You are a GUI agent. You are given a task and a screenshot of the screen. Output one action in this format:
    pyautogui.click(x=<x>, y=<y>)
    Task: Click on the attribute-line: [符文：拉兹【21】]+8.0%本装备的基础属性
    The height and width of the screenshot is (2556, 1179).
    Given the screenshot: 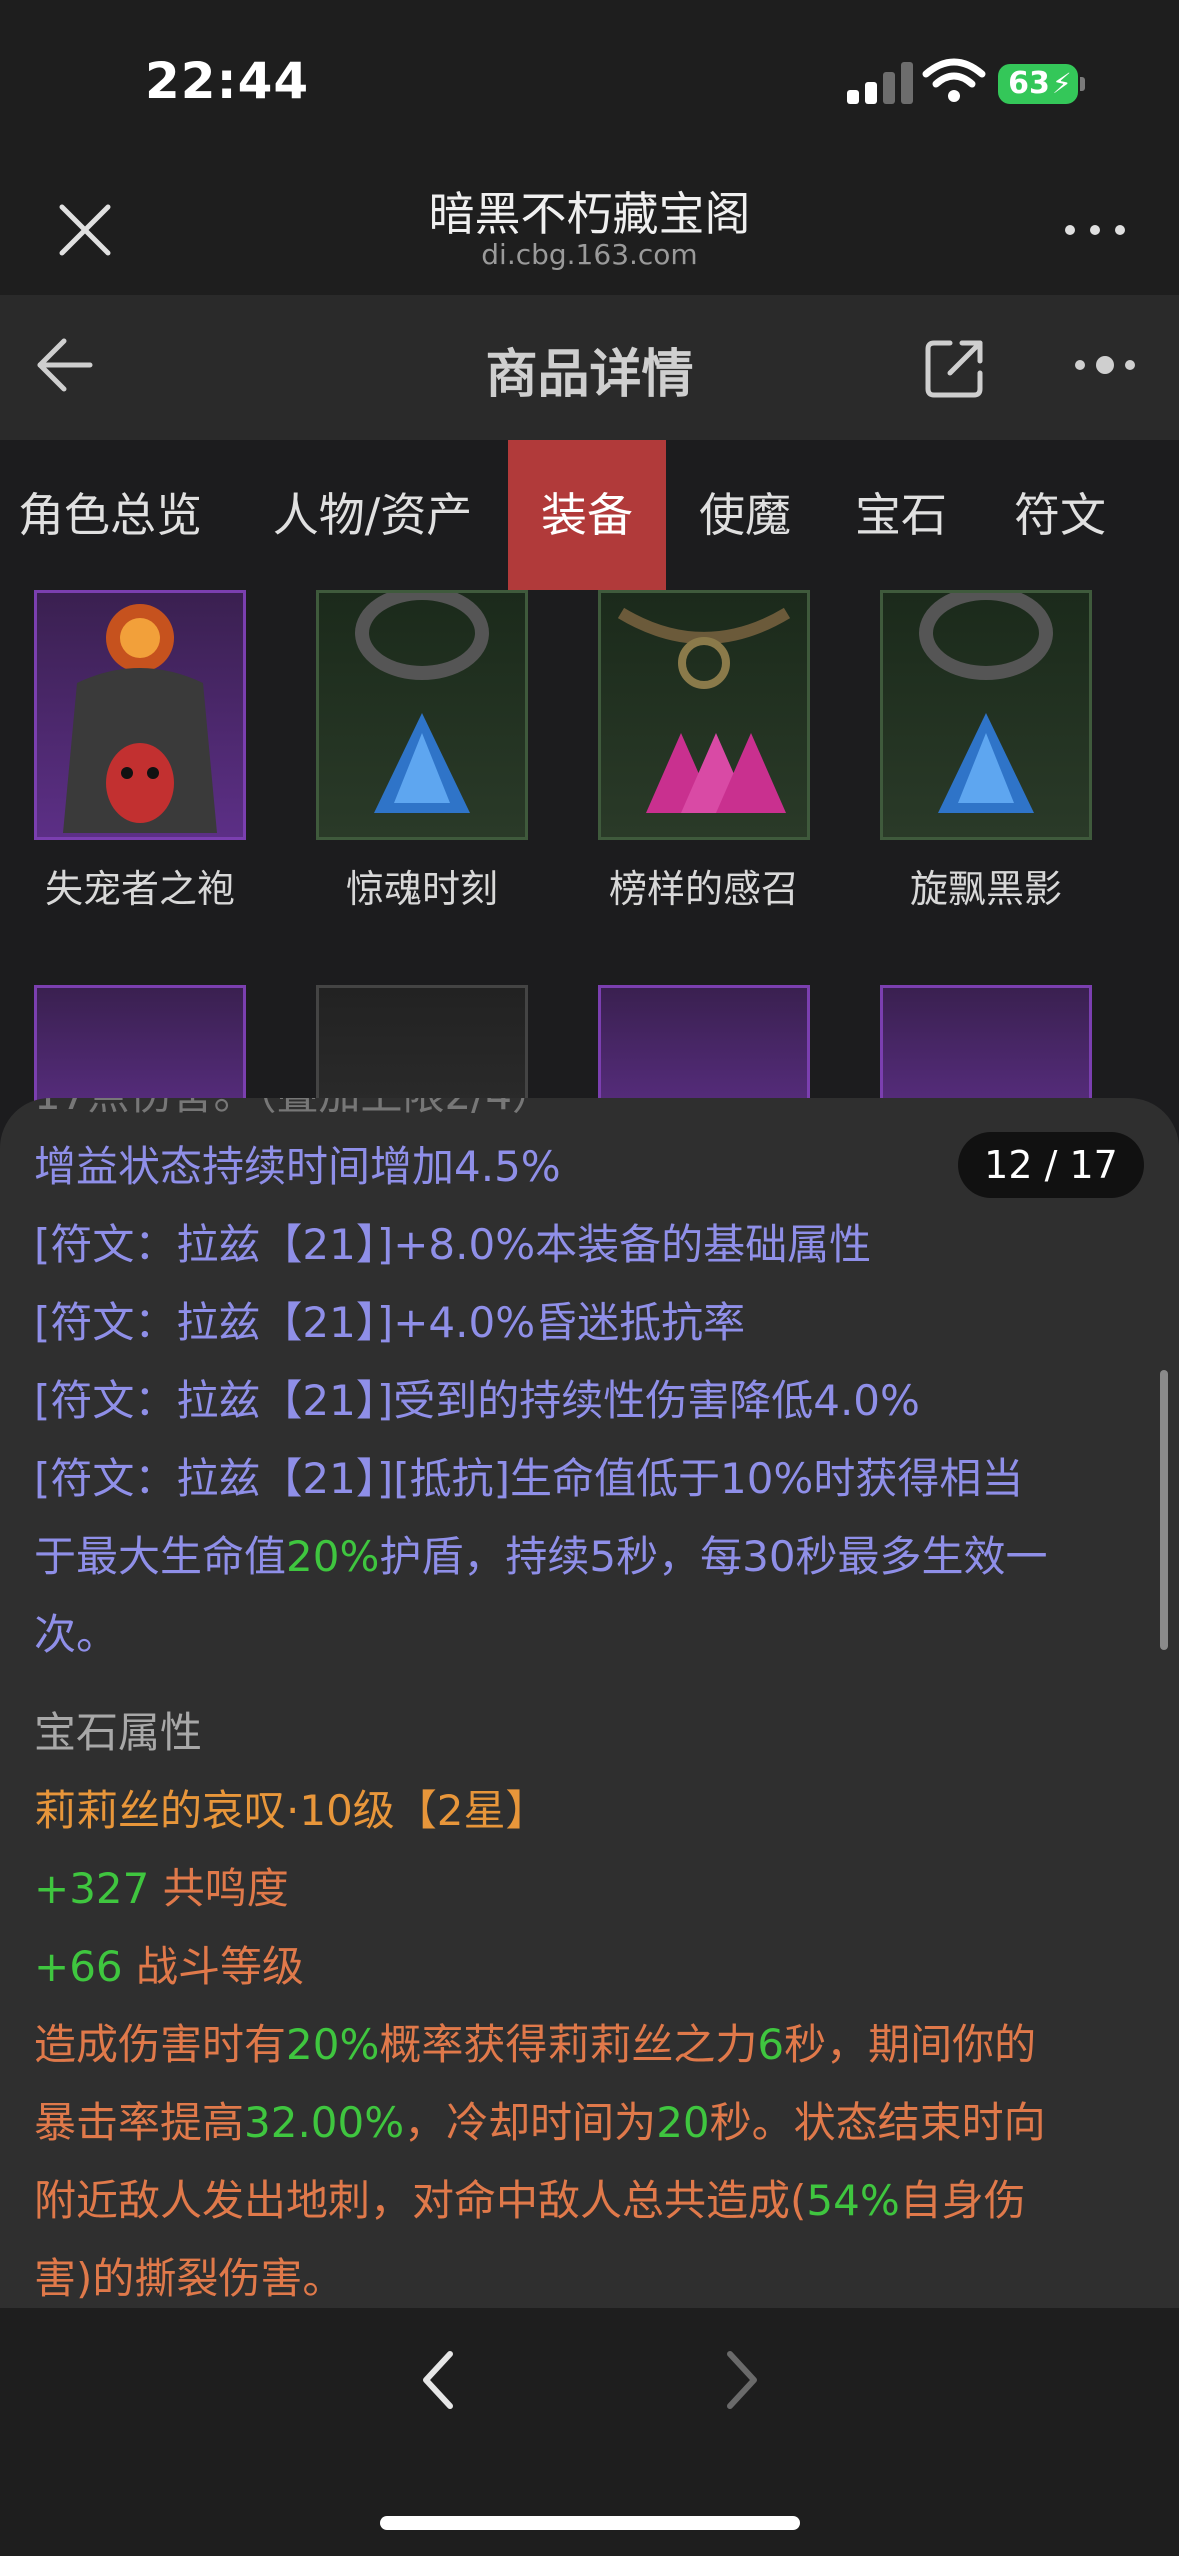 What is the action you would take?
    pyautogui.click(x=453, y=1244)
    